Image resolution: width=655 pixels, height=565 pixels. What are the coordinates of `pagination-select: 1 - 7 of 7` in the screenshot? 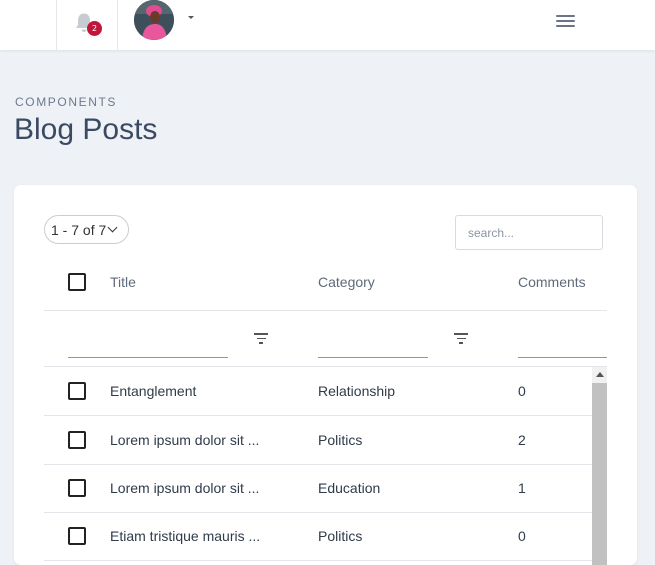 It's located at (86, 229).